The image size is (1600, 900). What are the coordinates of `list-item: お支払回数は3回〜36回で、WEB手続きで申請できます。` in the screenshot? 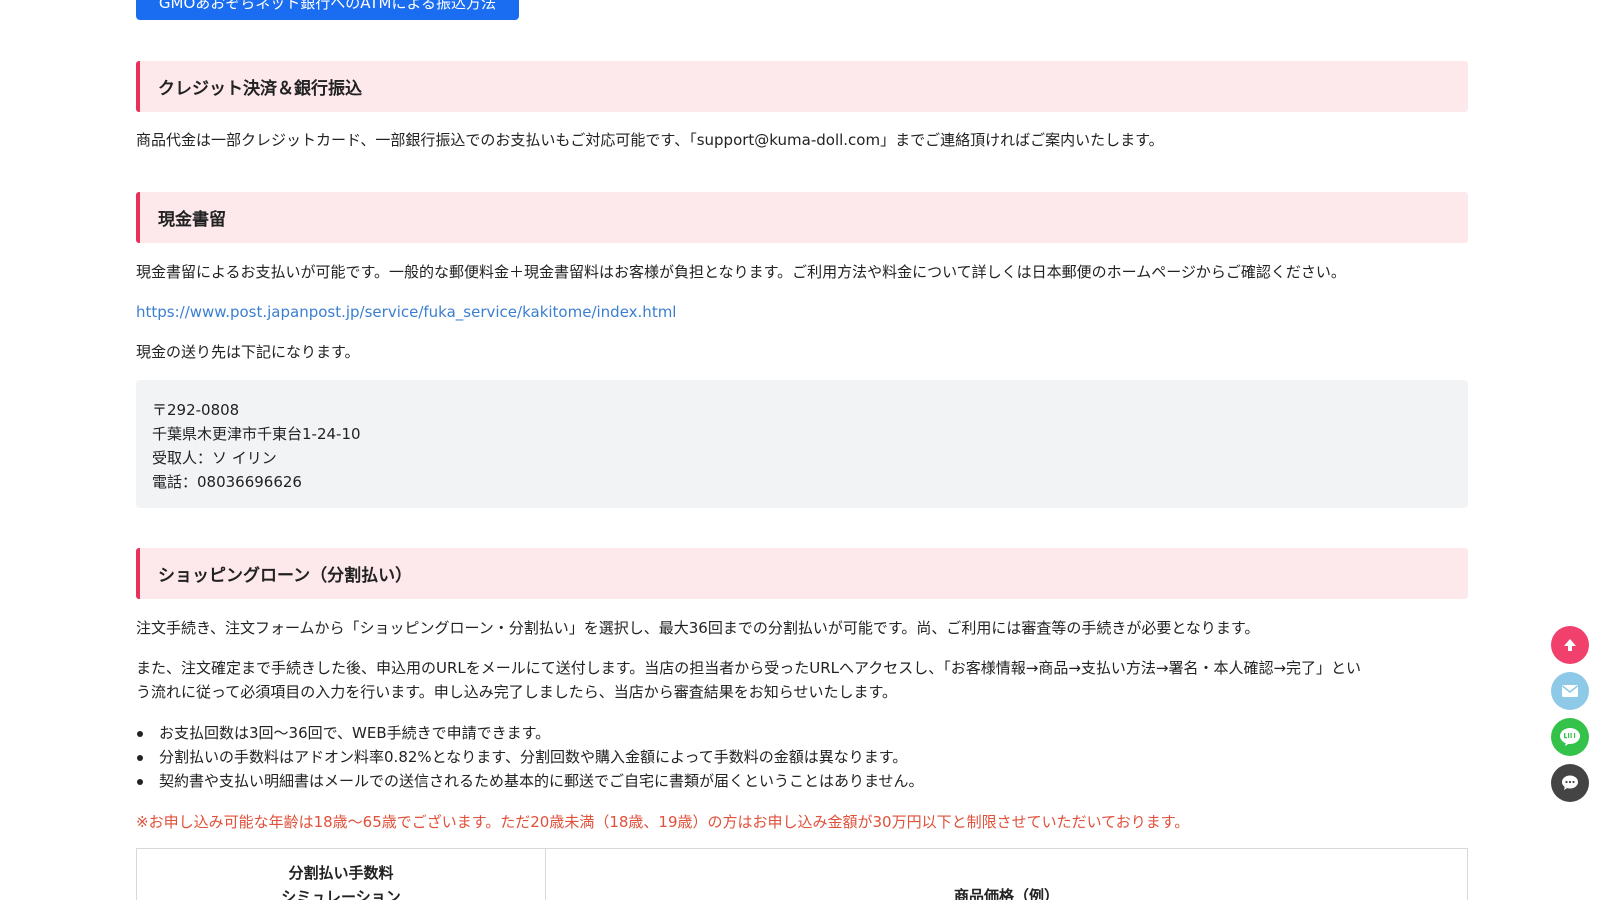 It's located at (802, 733).